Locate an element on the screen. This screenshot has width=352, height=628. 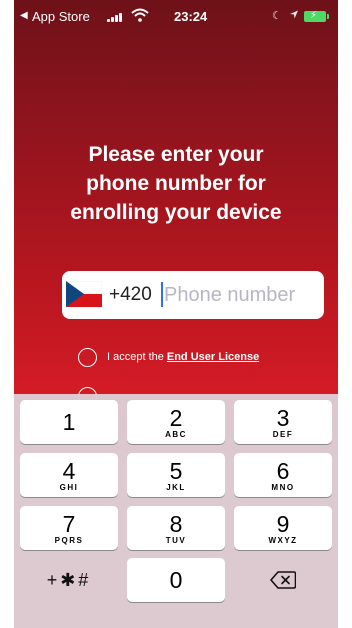
clock: 23:24 is located at coordinates (191, 16).